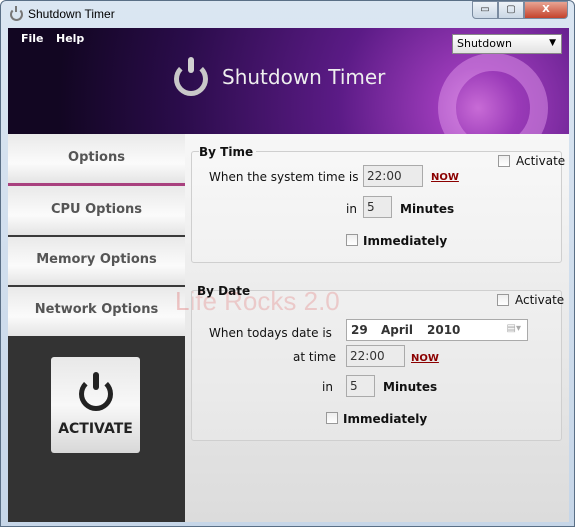 This screenshot has height=527, width=575. Describe the element at coordinates (375, 356) in the screenshot. I see `by-date-time-input: 22:00` at that location.